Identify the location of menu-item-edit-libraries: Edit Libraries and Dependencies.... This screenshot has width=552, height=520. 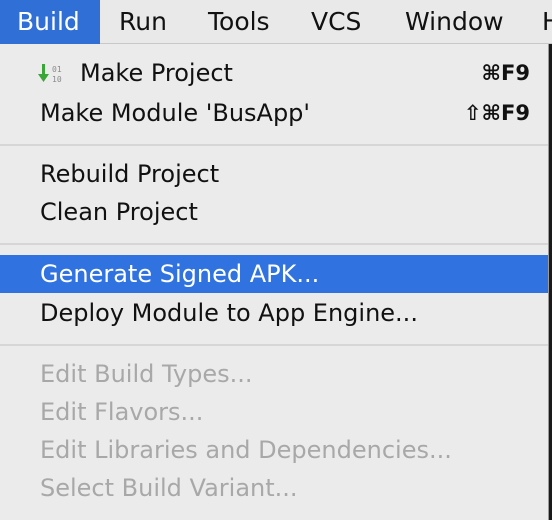
(274, 450).